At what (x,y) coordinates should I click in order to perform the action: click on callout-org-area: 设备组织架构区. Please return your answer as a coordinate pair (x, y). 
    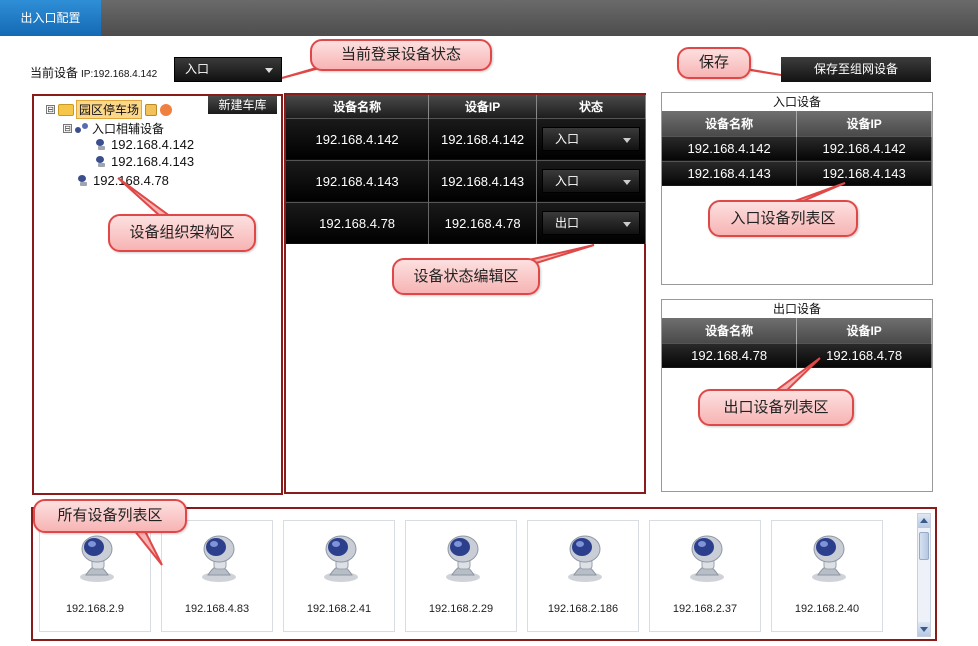
    Looking at the image, I should click on (182, 233).